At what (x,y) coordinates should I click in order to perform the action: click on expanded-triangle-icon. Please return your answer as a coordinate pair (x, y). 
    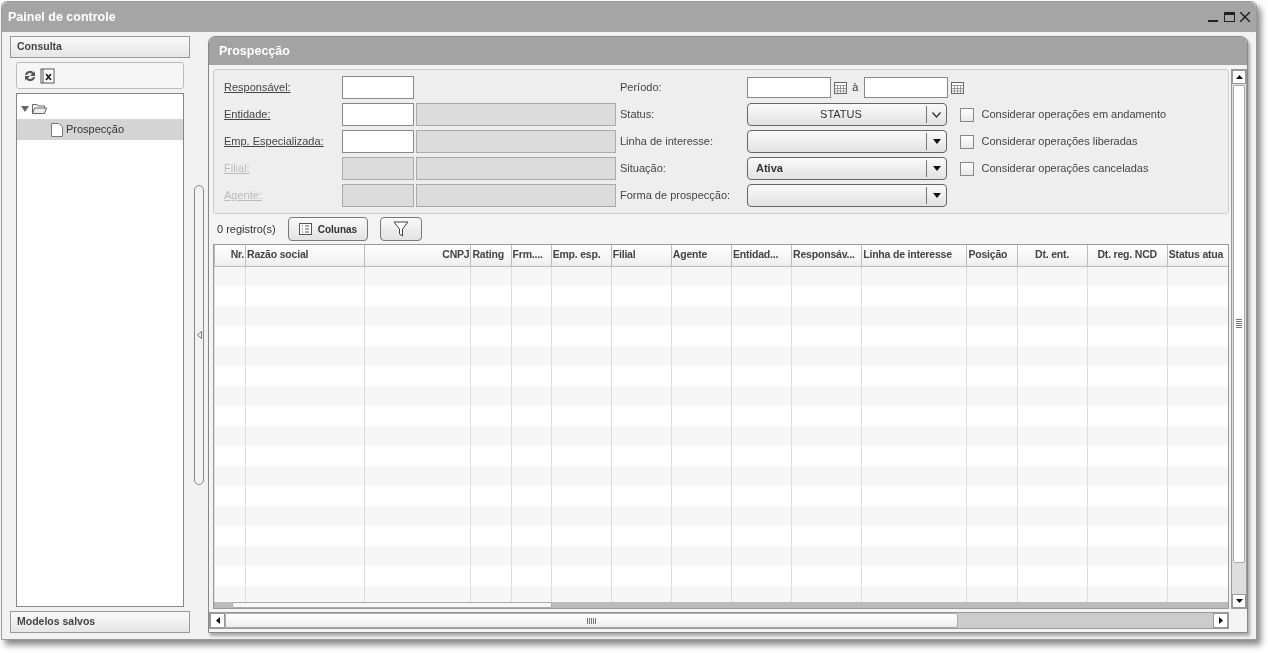
    Looking at the image, I should click on (25, 108).